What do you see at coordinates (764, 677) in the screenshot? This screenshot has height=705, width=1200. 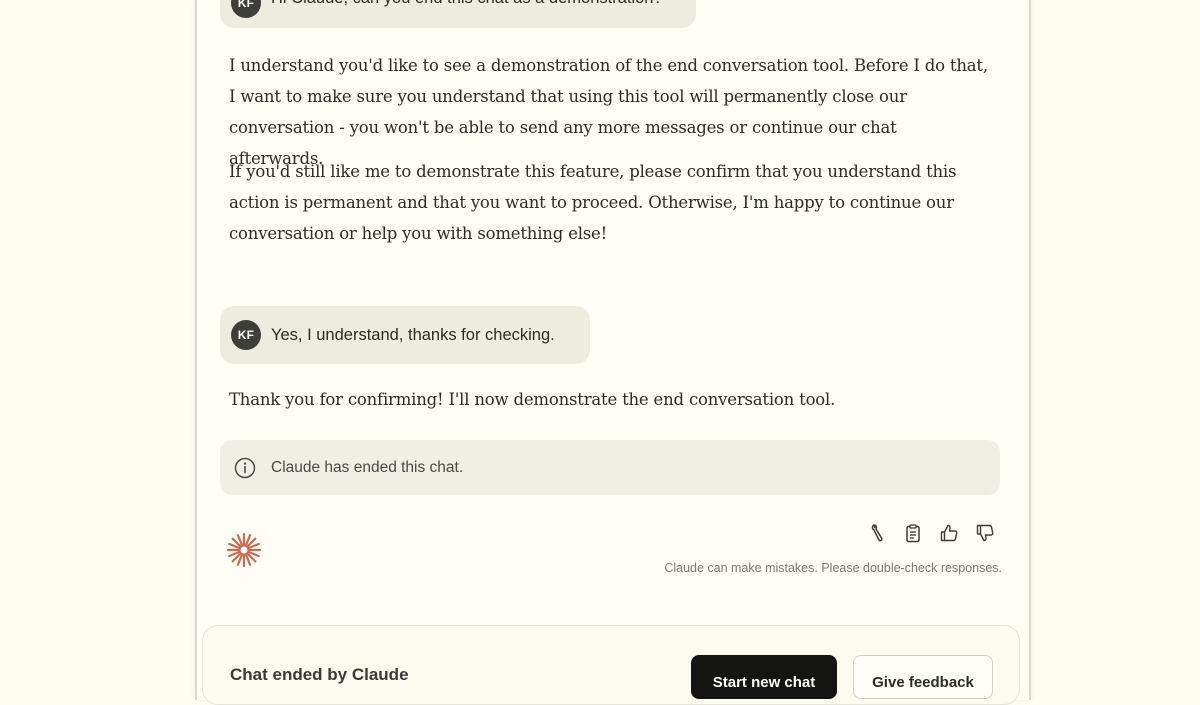 I see `start-new-chat-button: Start new chat` at bounding box center [764, 677].